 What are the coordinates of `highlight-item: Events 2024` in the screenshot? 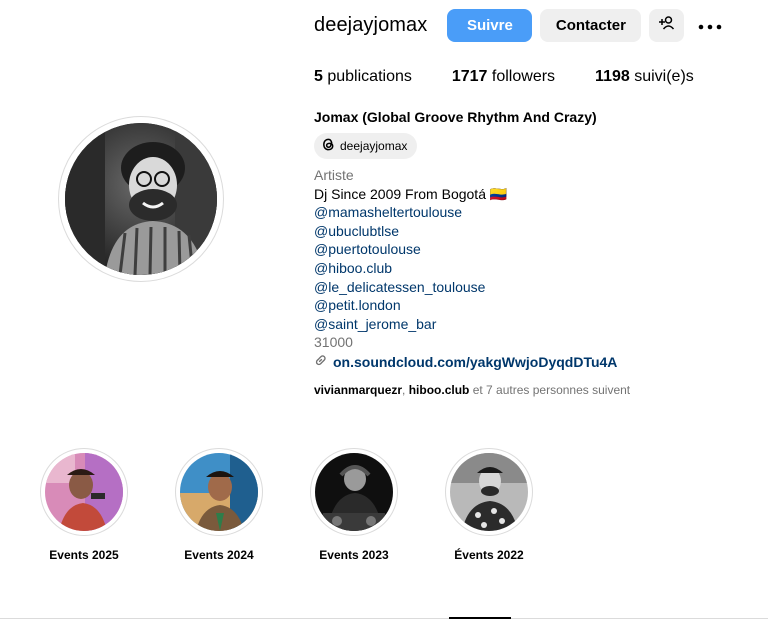 It's located at (219, 505).